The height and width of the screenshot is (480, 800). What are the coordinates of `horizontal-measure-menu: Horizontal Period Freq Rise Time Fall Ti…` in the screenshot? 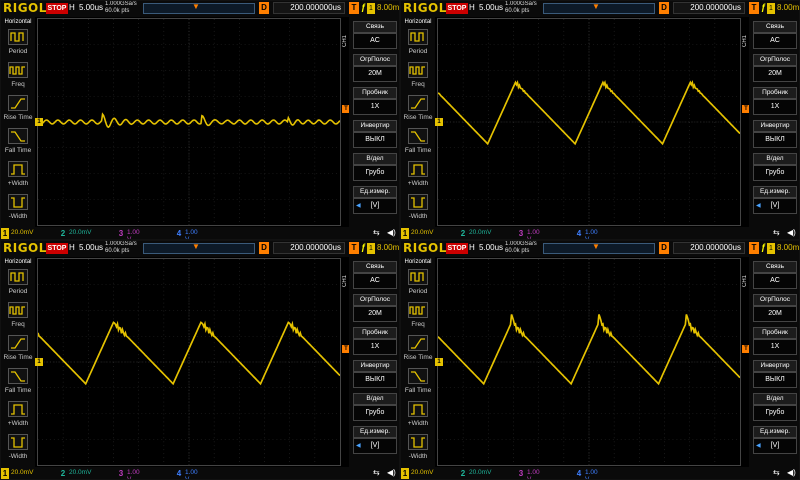 It's located at (18, 122).